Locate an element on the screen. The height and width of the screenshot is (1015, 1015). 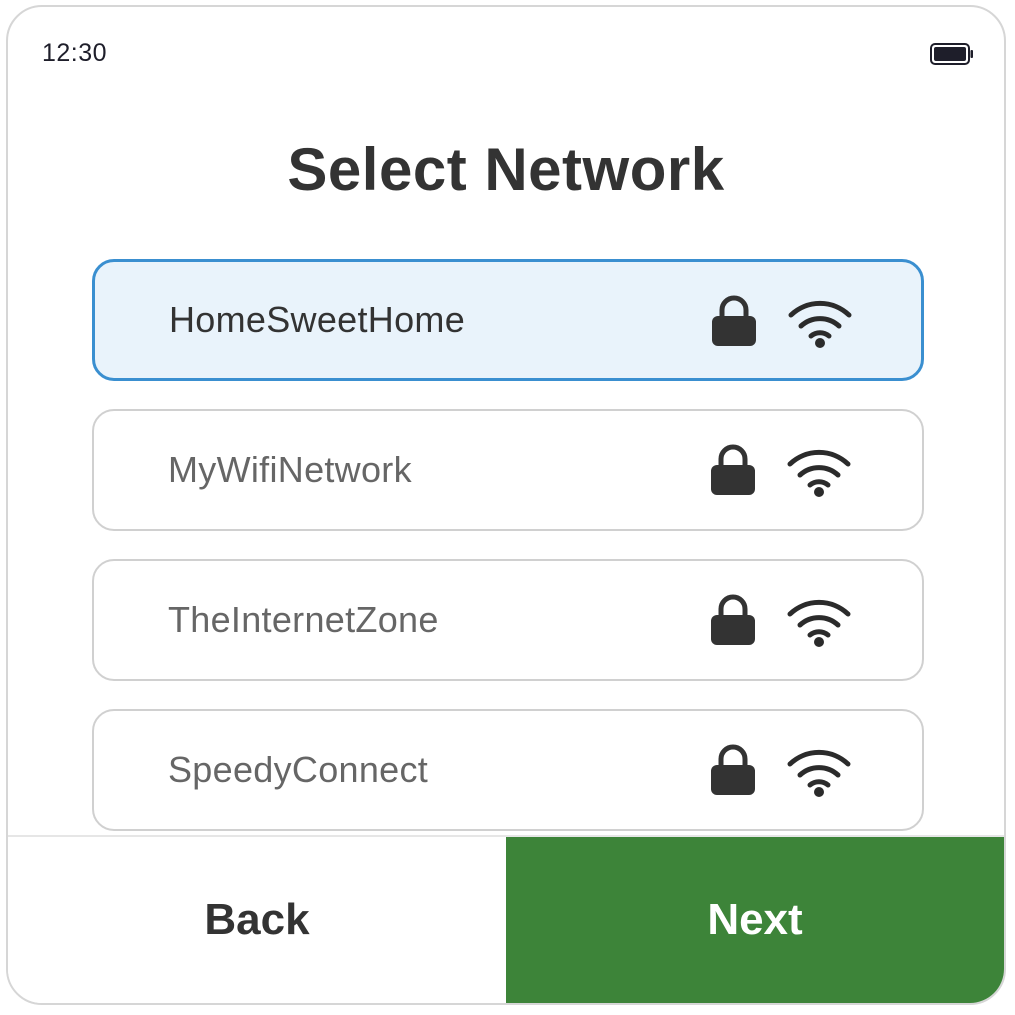
network-name: TheInternetZone is located at coordinates (303, 619).